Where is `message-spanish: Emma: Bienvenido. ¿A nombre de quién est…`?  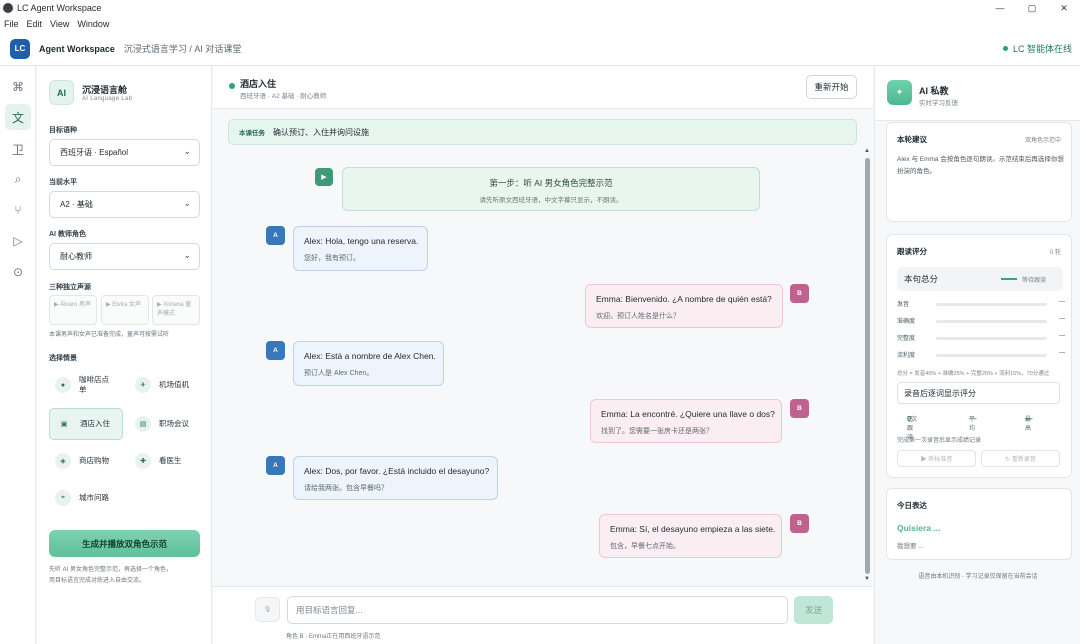 message-spanish: Emma: Bienvenido. ¿A nombre de quién est… is located at coordinates (684, 299).